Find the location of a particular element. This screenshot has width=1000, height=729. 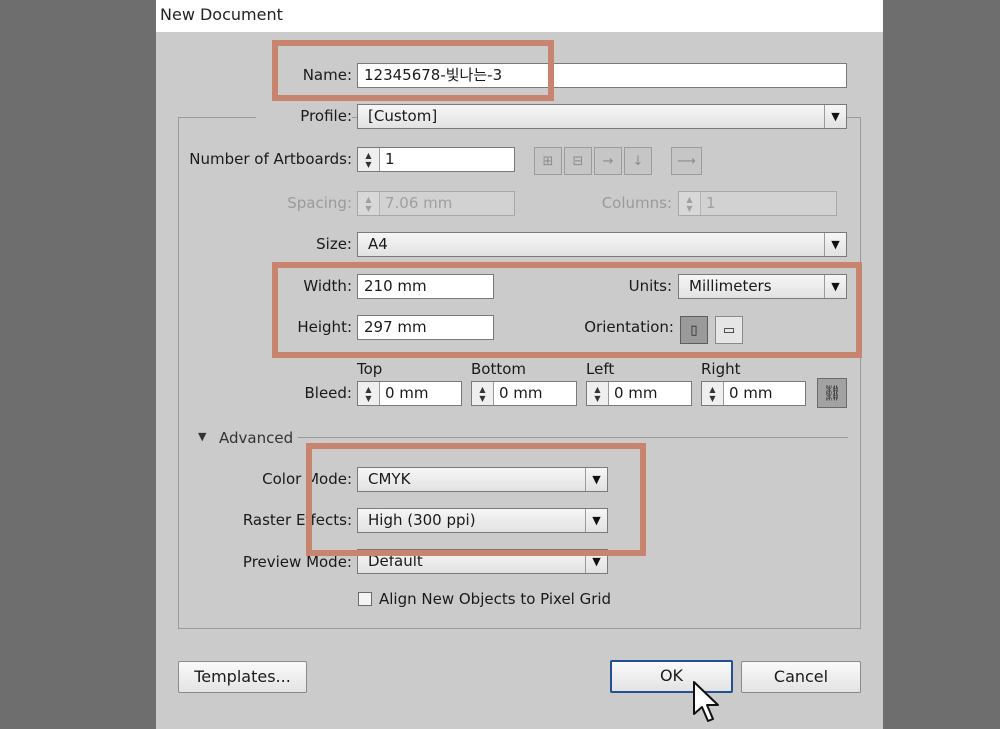

color-mode-value: CMYK is located at coordinates (389, 479).